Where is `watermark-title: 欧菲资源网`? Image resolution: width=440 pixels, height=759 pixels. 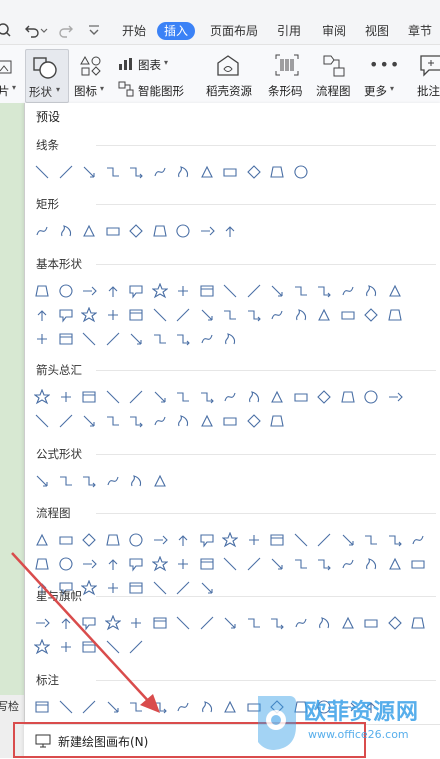
watermark-title: 欧菲资源网 is located at coordinates (362, 712).